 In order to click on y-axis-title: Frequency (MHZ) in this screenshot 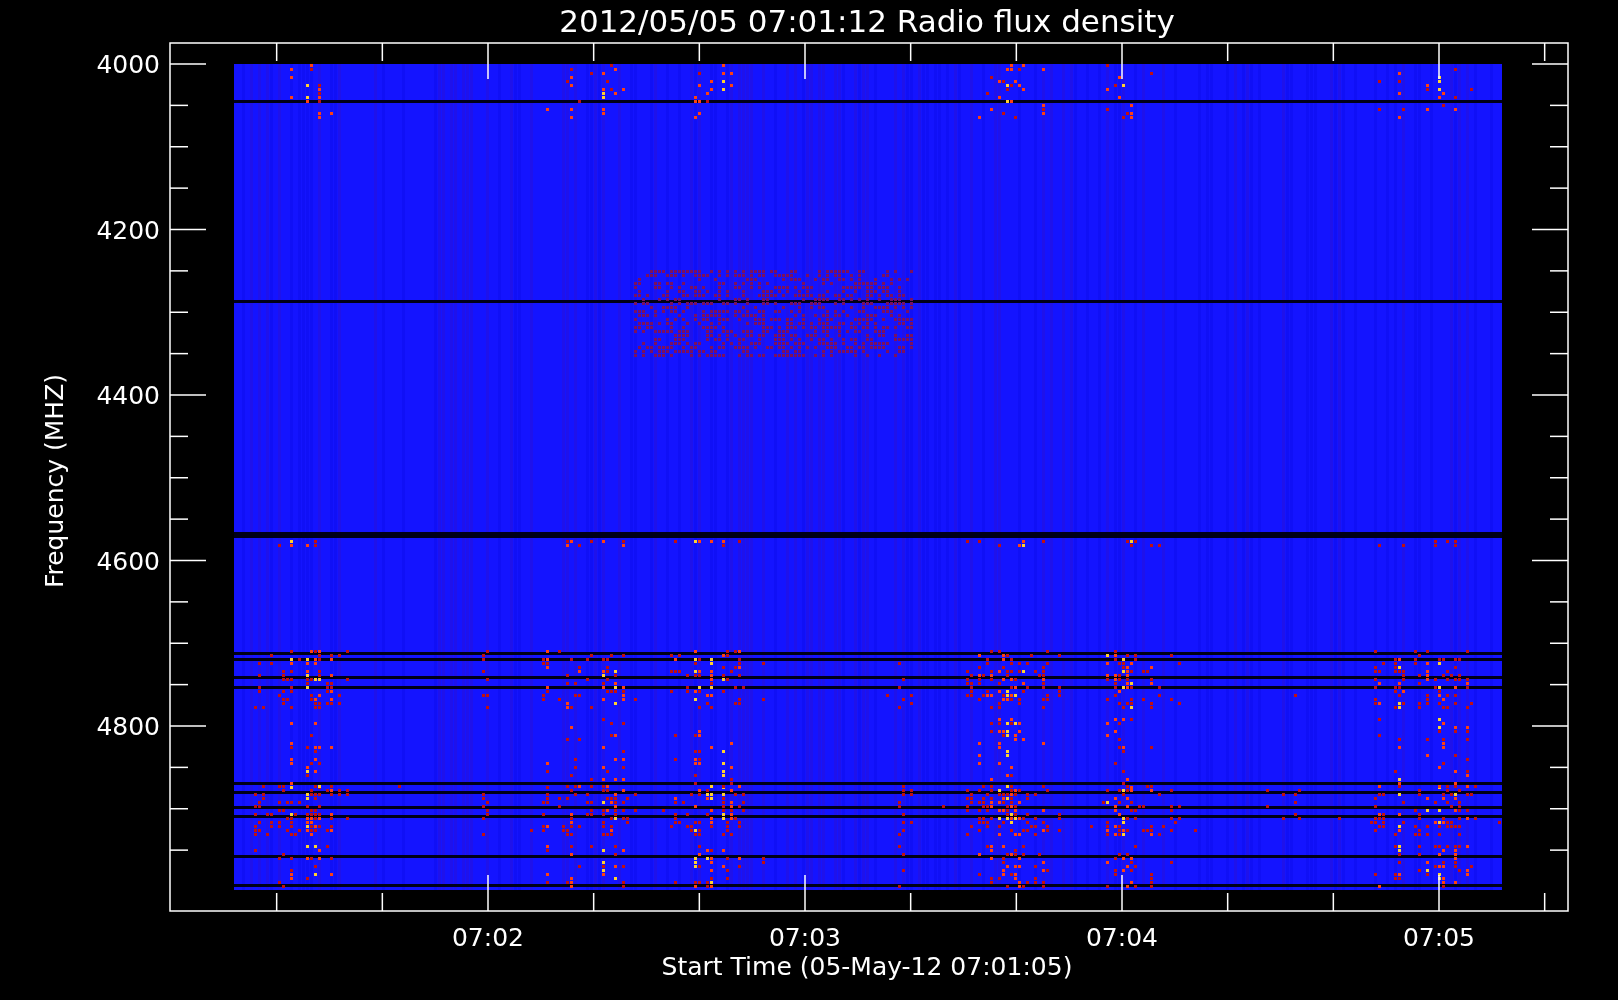, I will do `click(54, 481)`.